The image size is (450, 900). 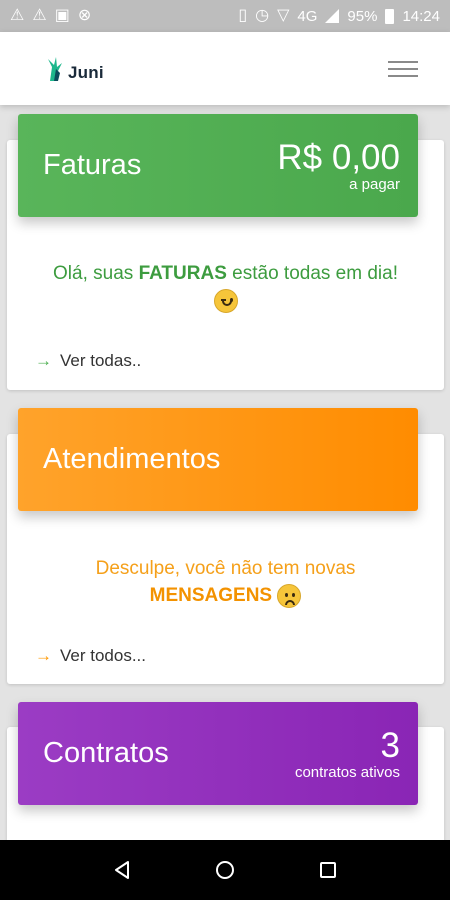 What do you see at coordinates (62, 15) in the screenshot?
I see `image-icon: ▣` at bounding box center [62, 15].